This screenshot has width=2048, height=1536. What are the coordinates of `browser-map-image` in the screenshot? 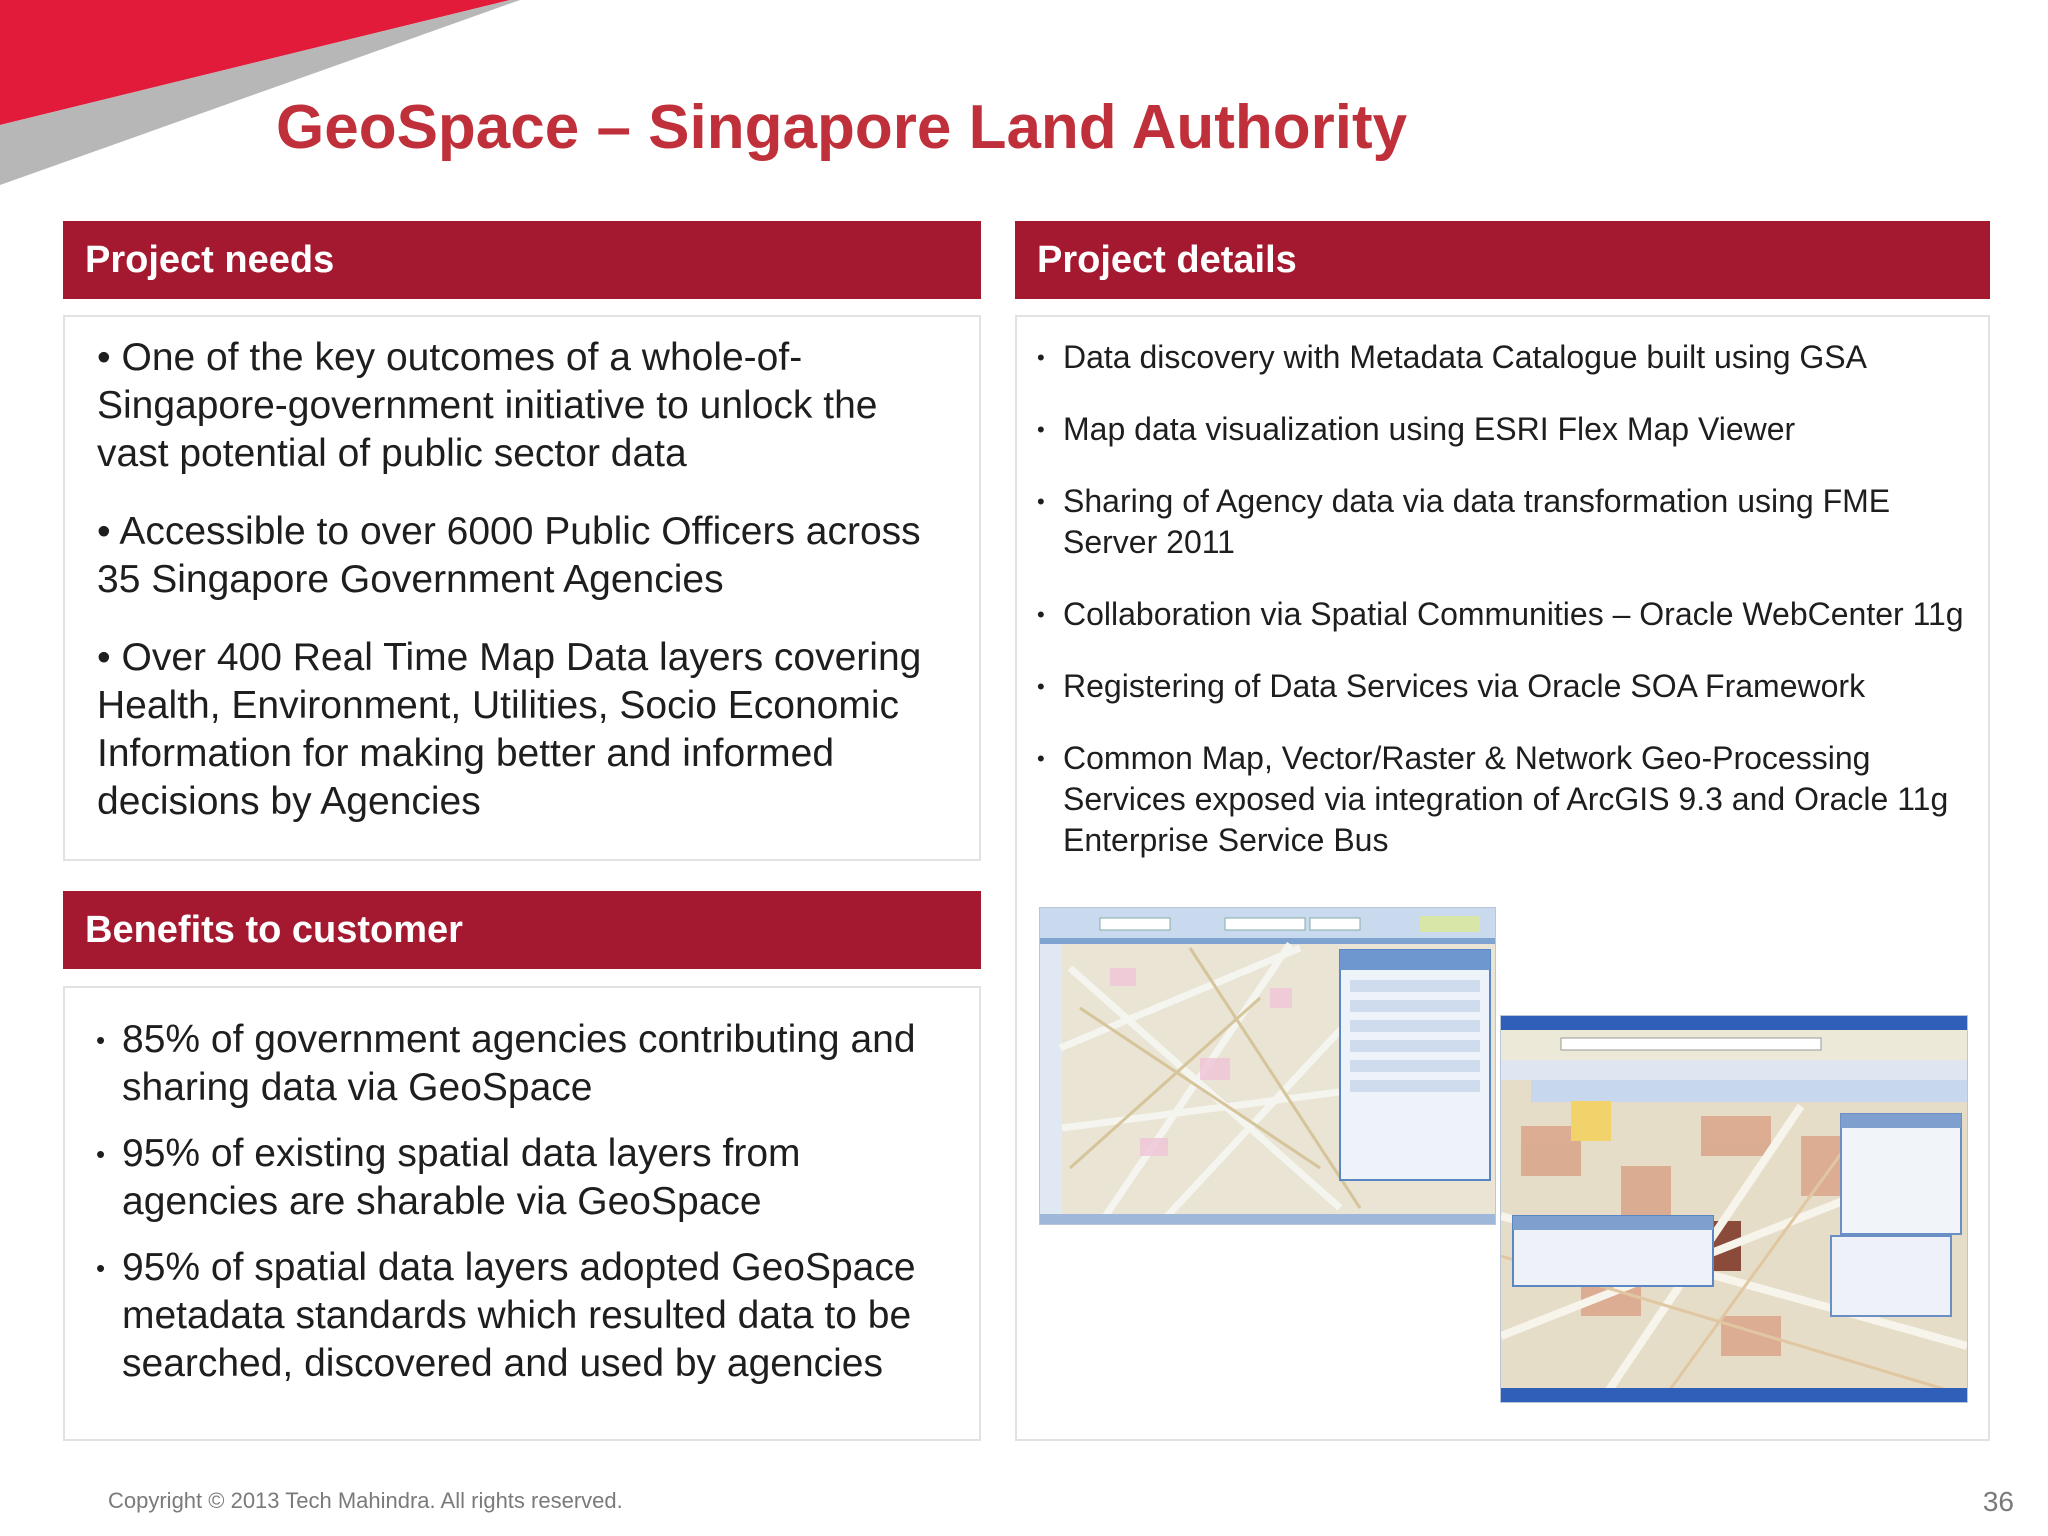 It's located at (1734, 1209).